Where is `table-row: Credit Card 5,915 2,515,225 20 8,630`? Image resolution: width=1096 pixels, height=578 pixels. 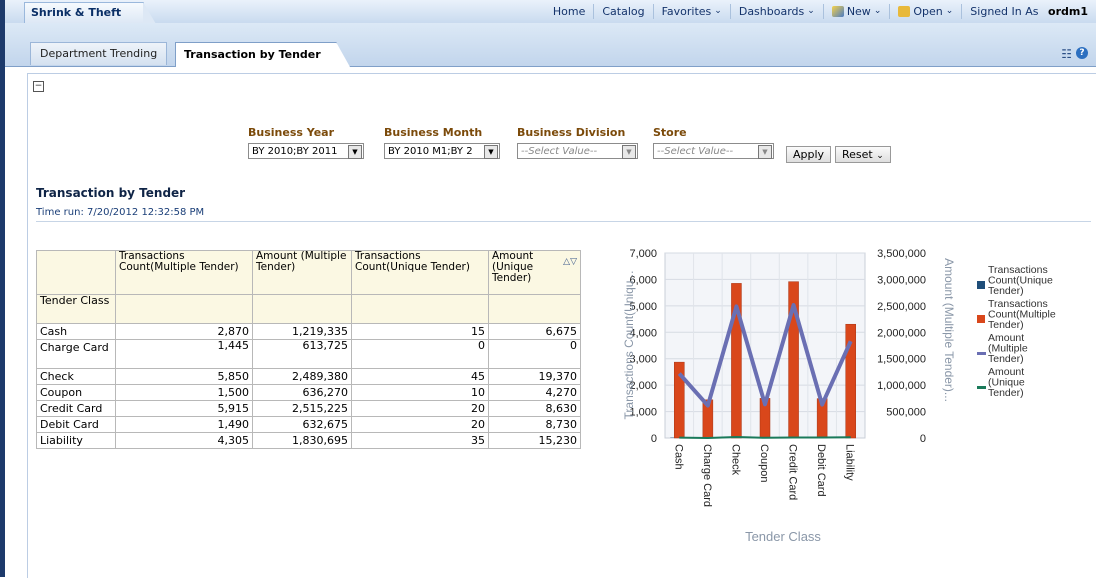
table-row: Credit Card 5,915 2,515,225 20 8,630 is located at coordinates (309, 409).